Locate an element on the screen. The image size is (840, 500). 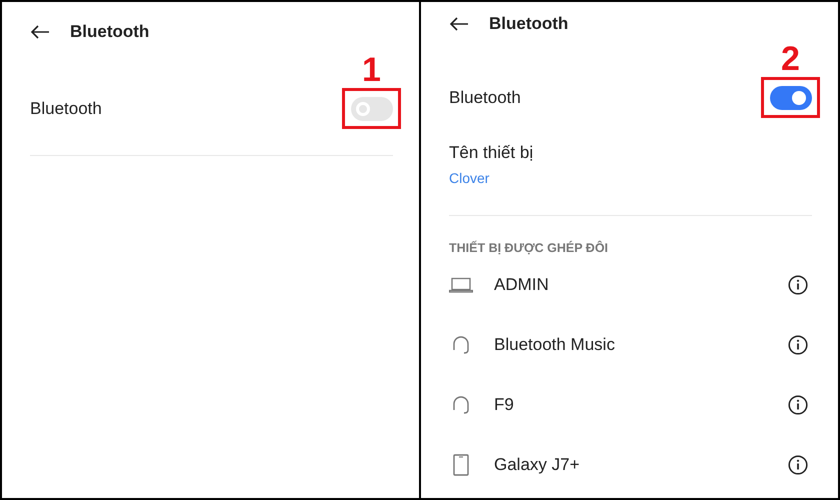
device-name-value: Clover is located at coordinates (469, 178).